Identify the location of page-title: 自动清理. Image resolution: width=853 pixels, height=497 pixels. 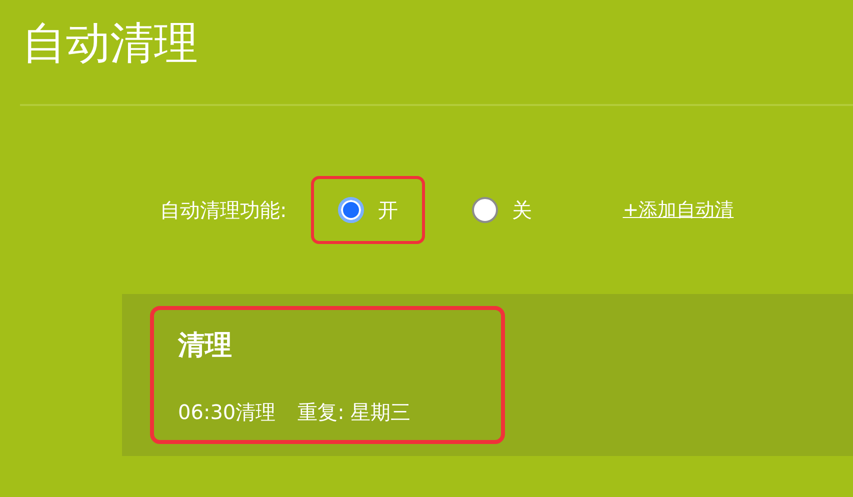
(110, 44).